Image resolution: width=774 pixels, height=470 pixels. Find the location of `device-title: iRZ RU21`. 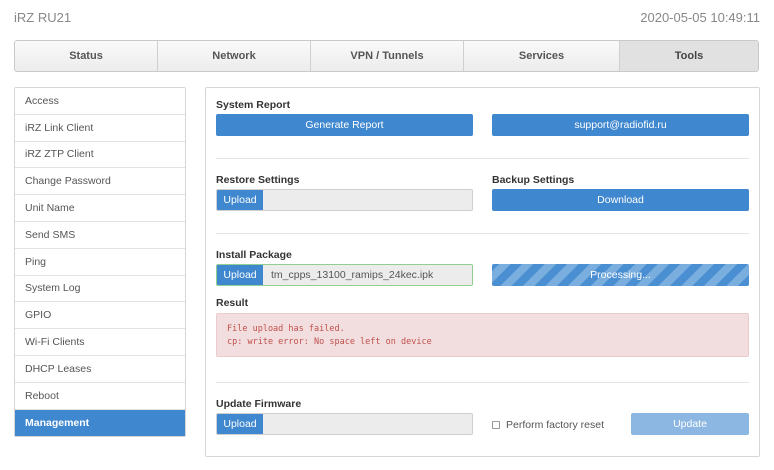

device-title: iRZ RU21 is located at coordinates (43, 17).